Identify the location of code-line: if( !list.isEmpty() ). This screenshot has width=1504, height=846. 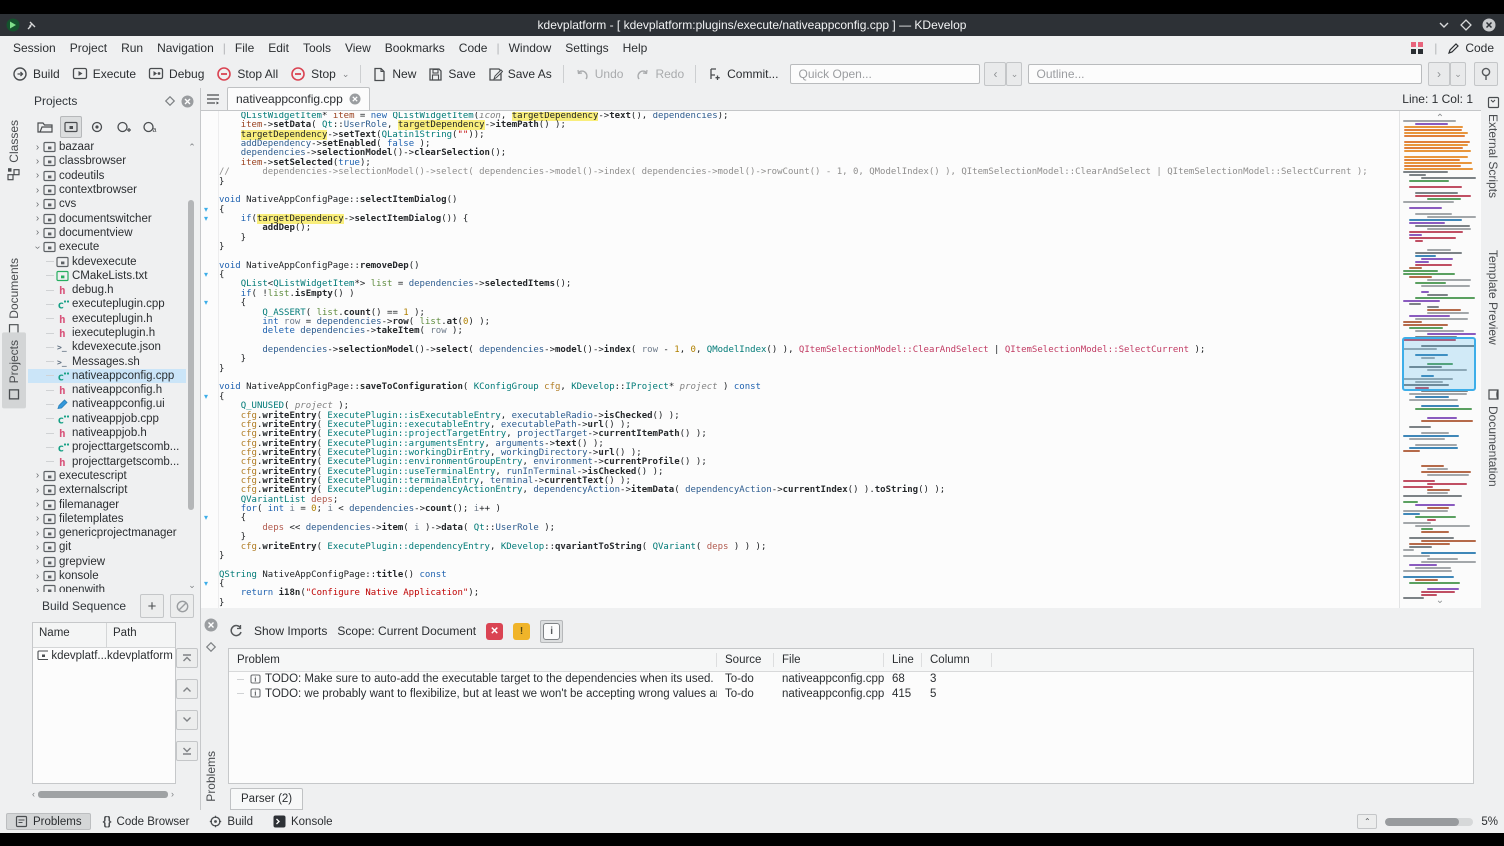
(809, 294).